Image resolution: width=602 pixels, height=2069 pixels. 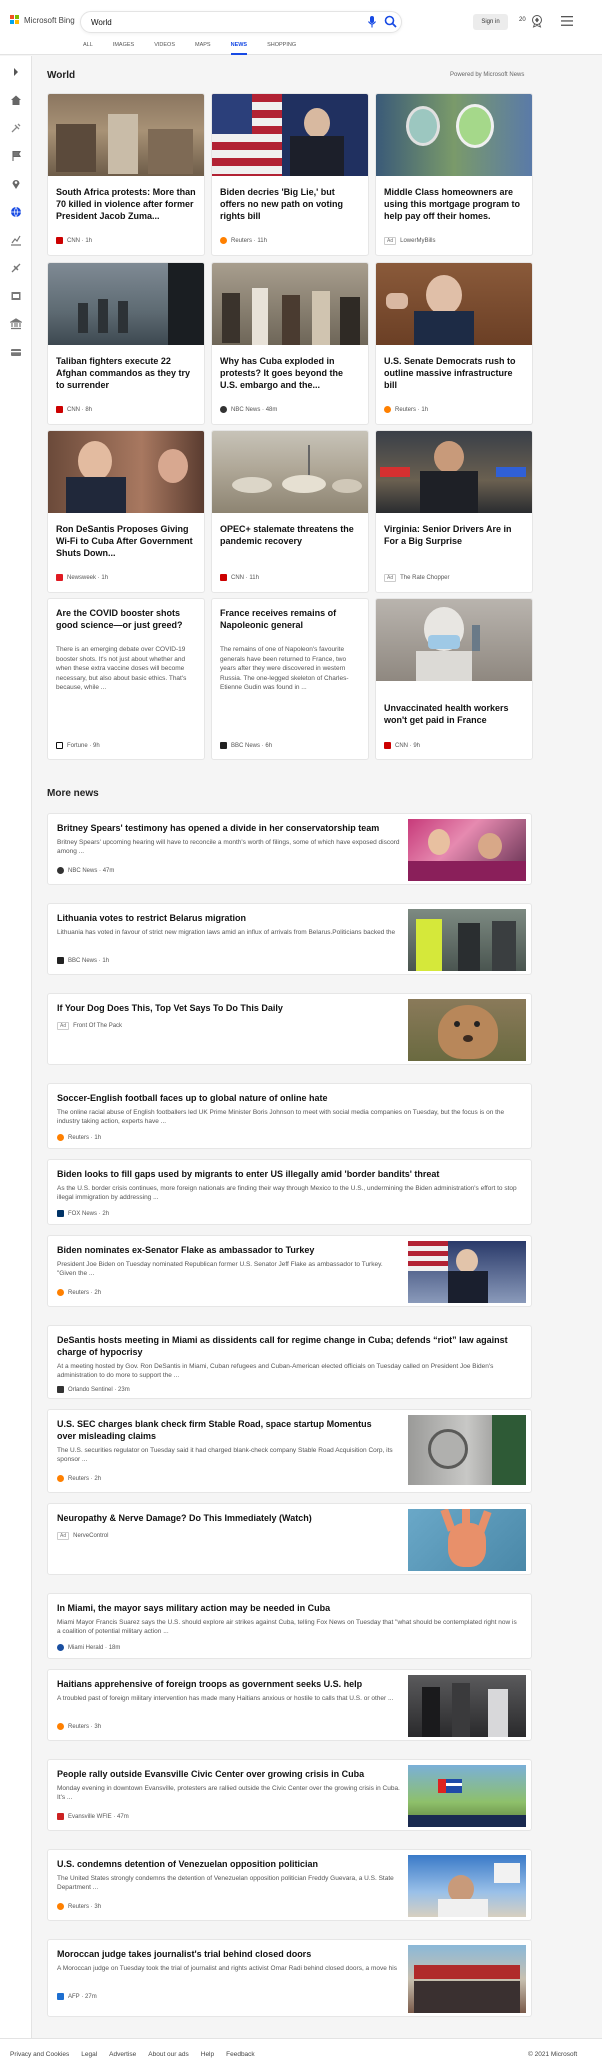 What do you see at coordinates (122, 2054) in the screenshot?
I see `advertise-link: Advertise` at bounding box center [122, 2054].